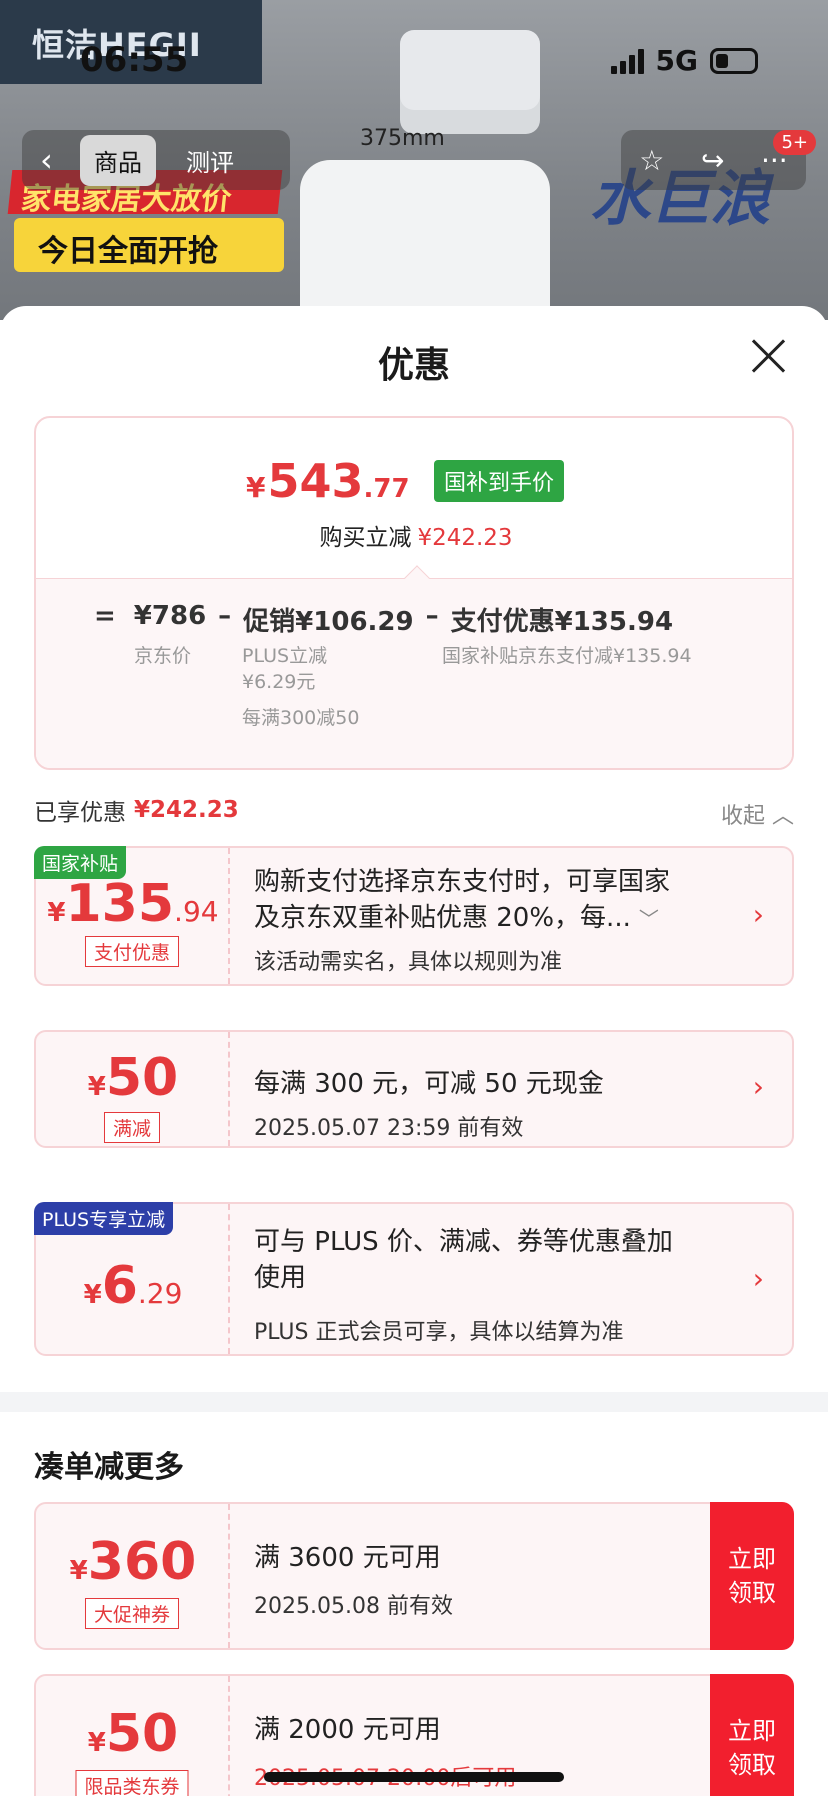  I want to click on coupon-type-tag: 限品类东券, so click(132, 1783).